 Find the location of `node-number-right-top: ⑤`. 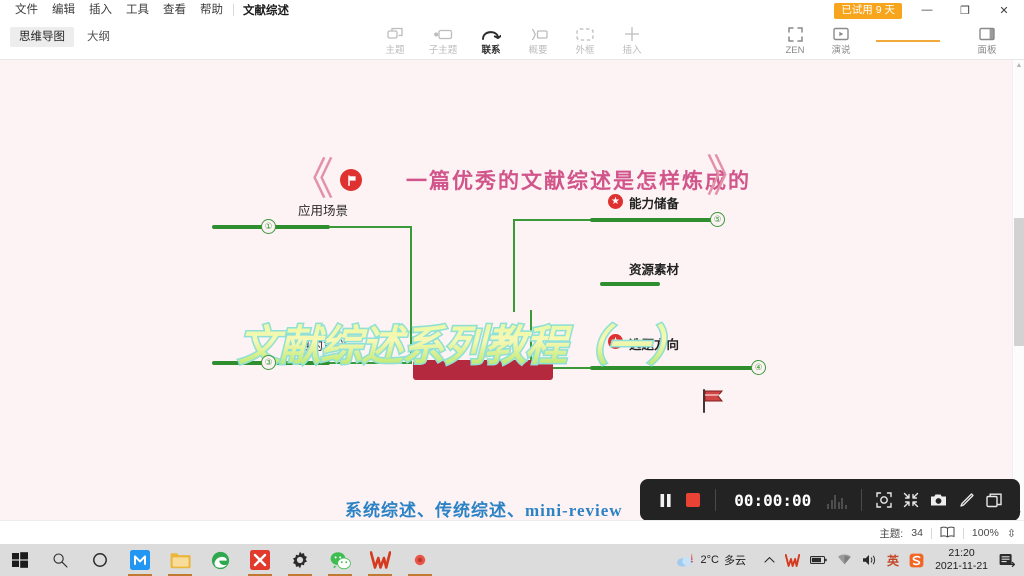

node-number-right-top: ⑤ is located at coordinates (717, 219).